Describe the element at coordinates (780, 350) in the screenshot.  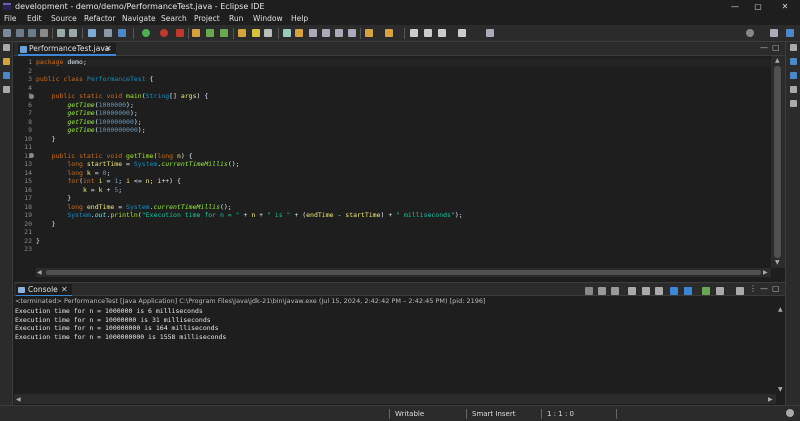
I see `console-vertical-scrollbar: ▲ ▼` at that location.